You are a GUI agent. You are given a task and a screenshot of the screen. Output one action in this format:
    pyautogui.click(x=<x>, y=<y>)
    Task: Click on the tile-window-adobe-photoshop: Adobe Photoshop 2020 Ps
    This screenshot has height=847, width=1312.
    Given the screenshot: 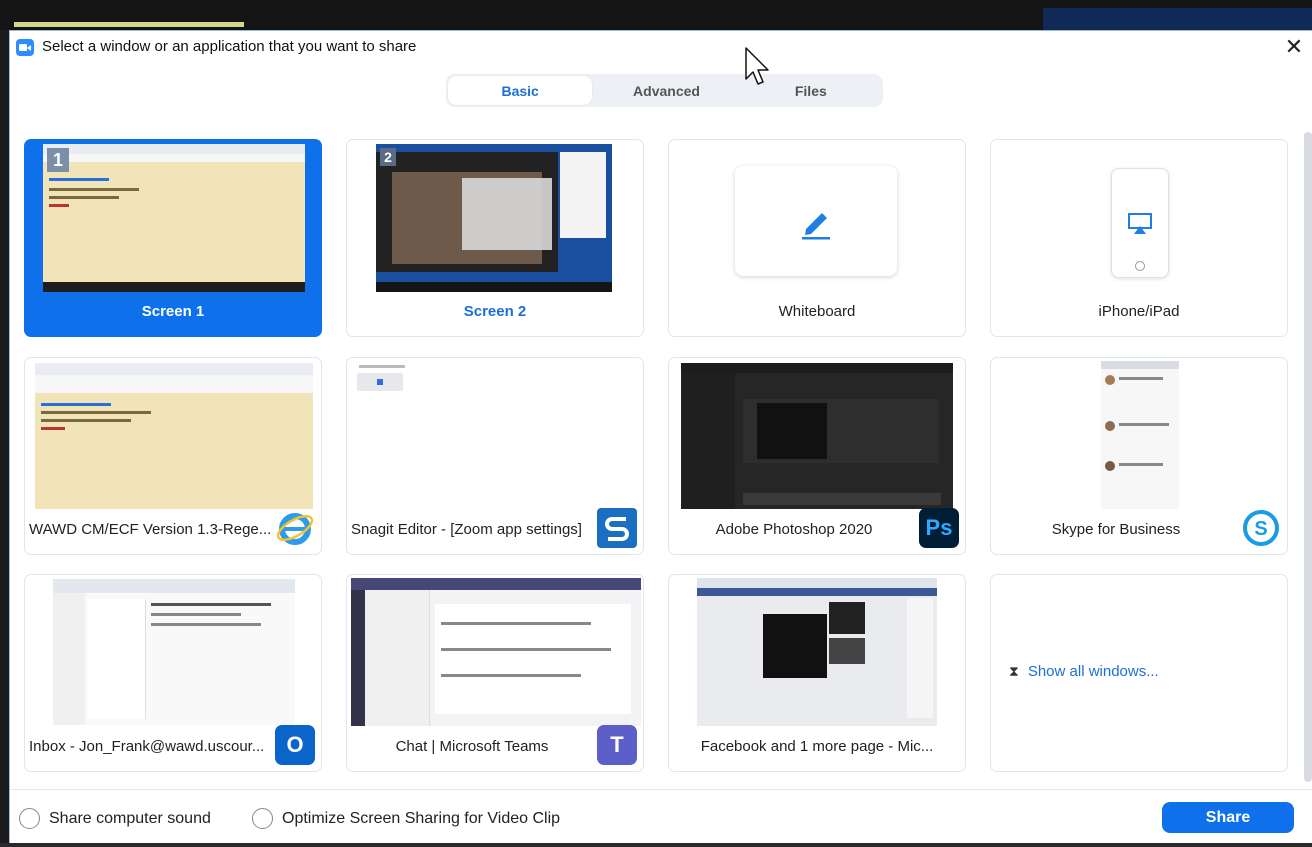 What is the action you would take?
    pyautogui.click(x=817, y=456)
    